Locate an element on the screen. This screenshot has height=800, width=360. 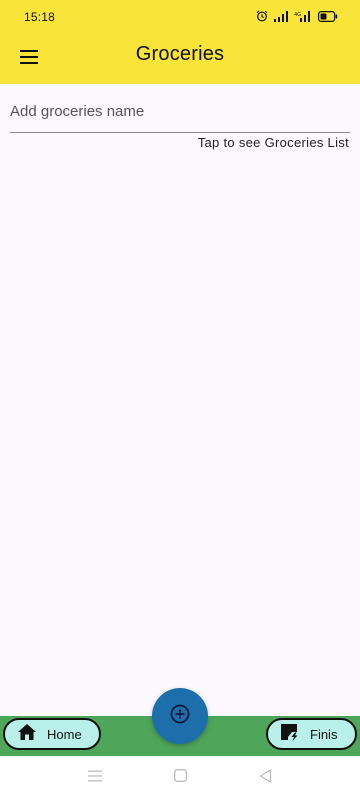
finish-button-label: Finis is located at coordinates (324, 734).